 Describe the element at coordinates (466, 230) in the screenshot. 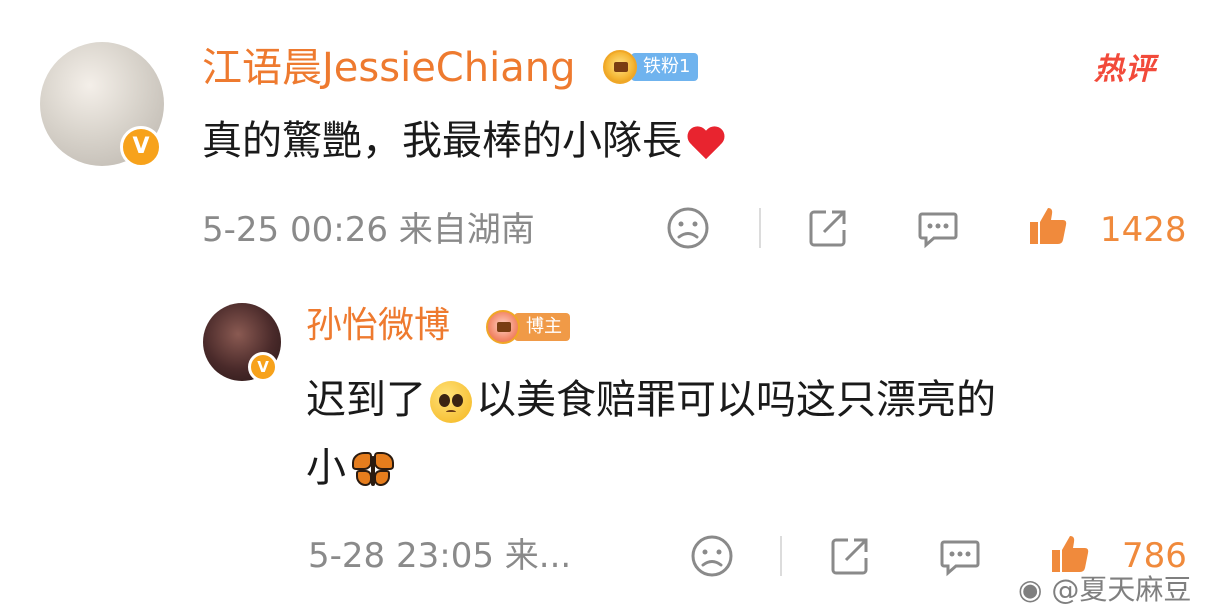

I see `comment-location: 来自湖南` at that location.